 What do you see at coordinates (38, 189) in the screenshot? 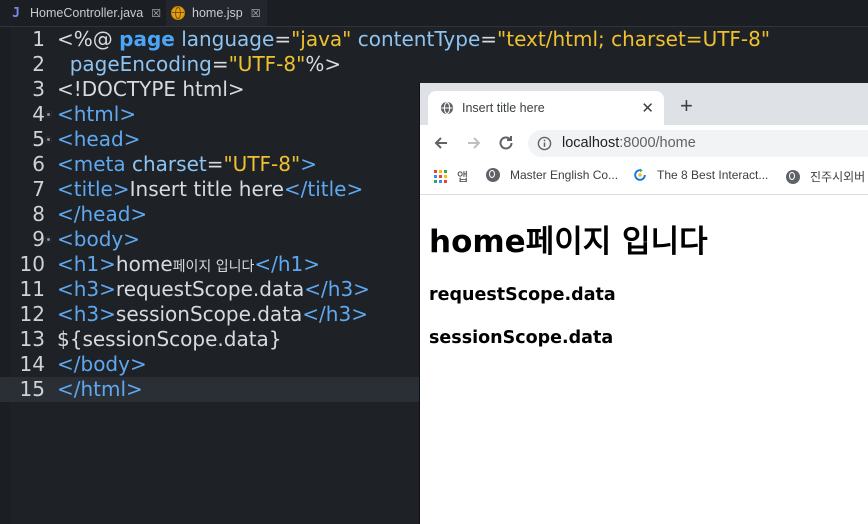
I see `line-number: 7` at bounding box center [38, 189].